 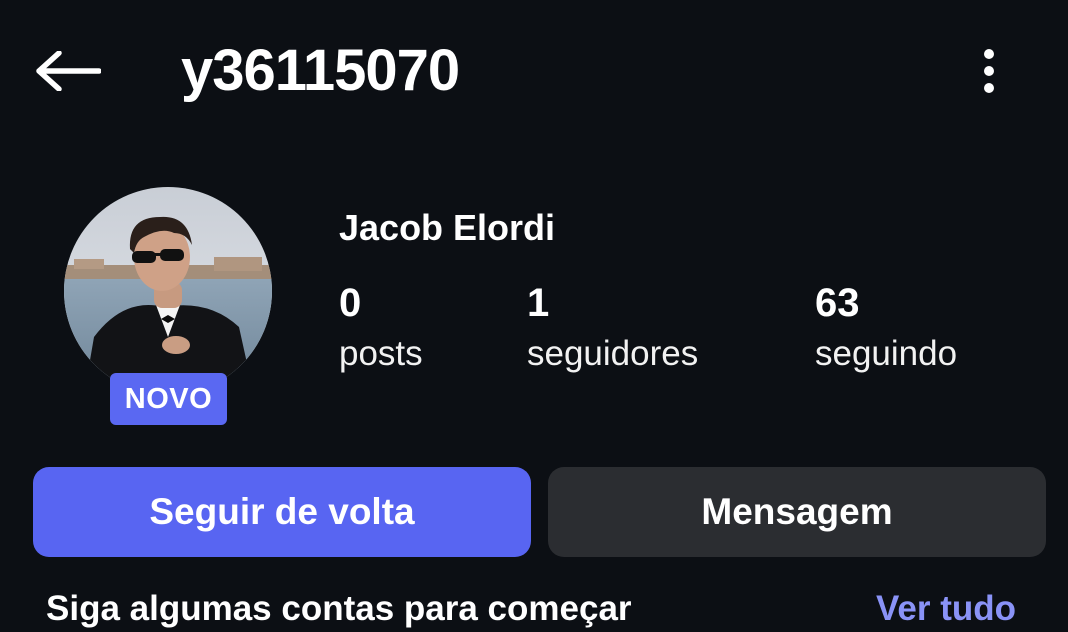 What do you see at coordinates (612, 331) in the screenshot?
I see `stat-followers: 1 seguidores` at bounding box center [612, 331].